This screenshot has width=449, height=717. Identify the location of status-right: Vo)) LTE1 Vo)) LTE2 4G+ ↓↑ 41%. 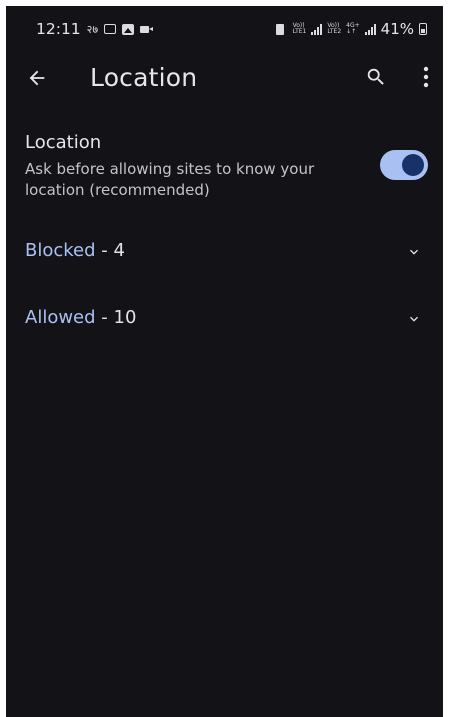
(351, 29).